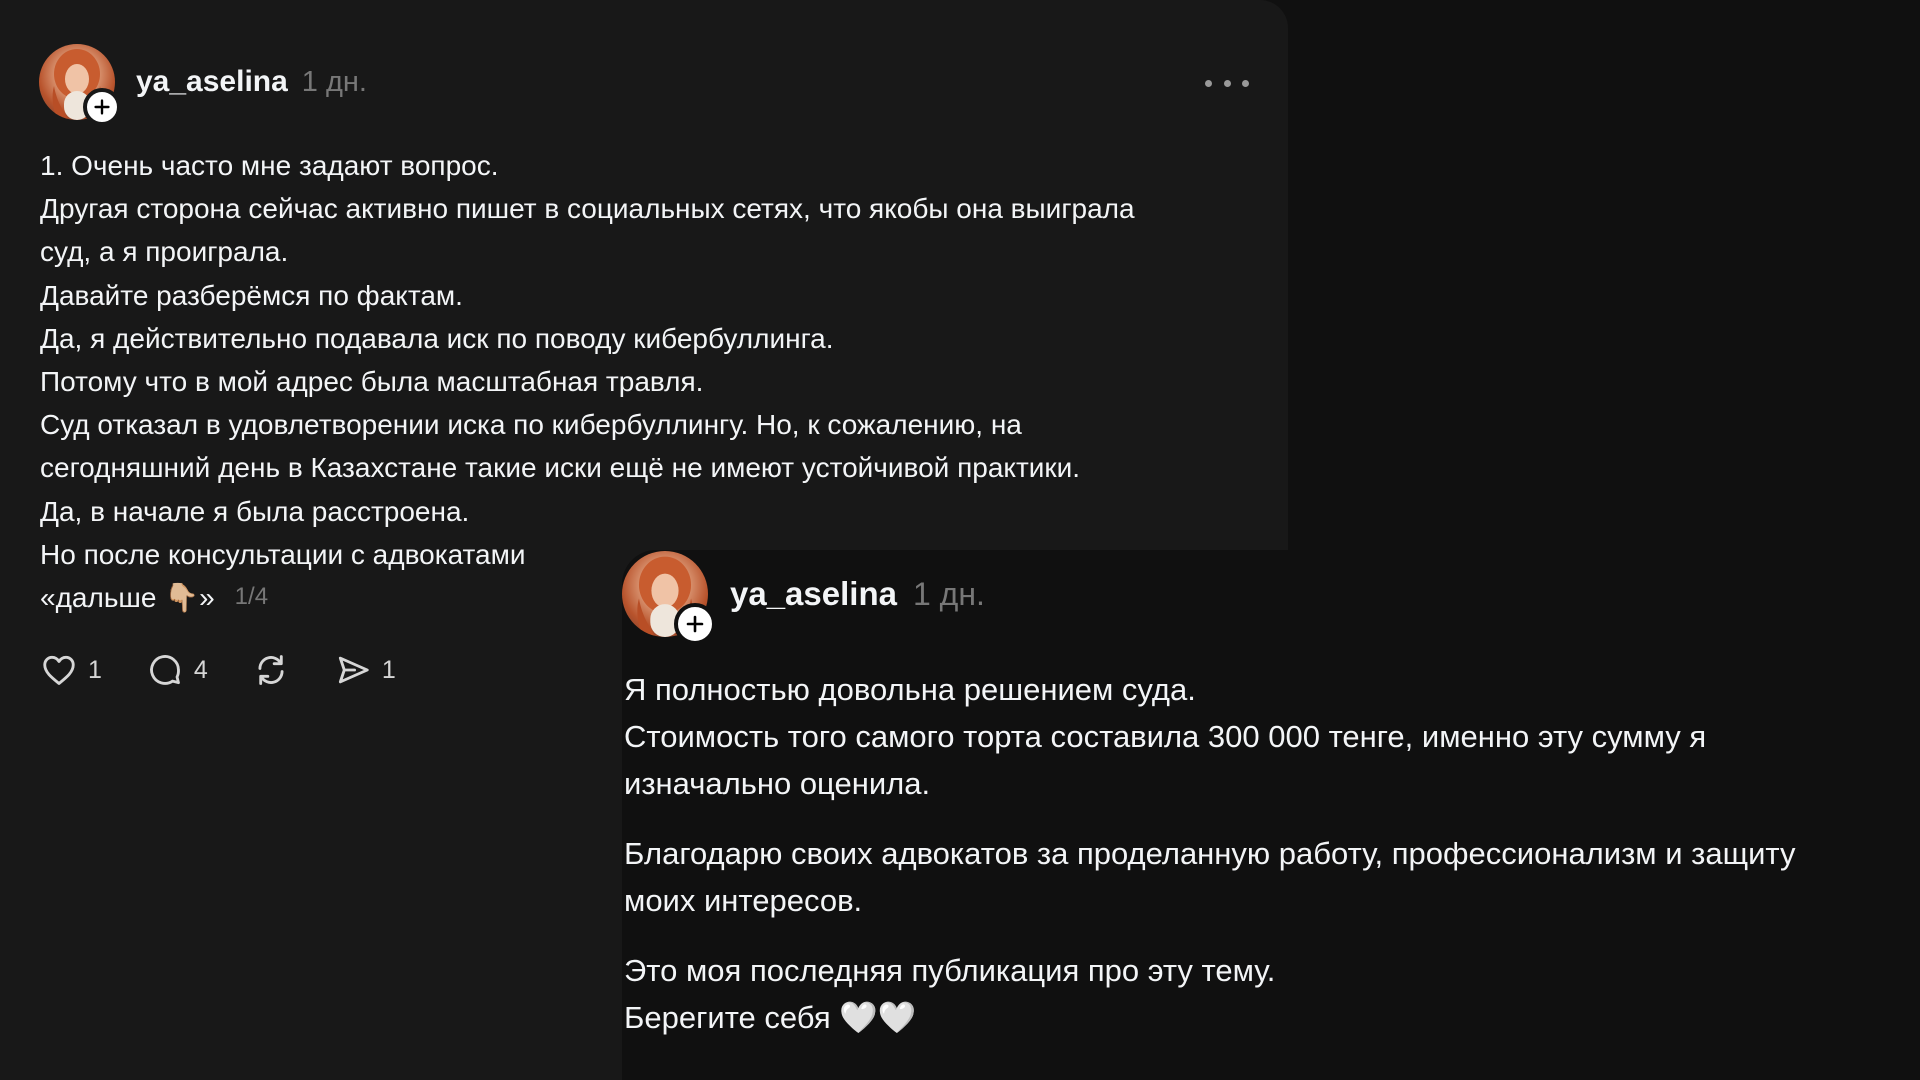  I want to click on share-count: 1, so click(388, 669).